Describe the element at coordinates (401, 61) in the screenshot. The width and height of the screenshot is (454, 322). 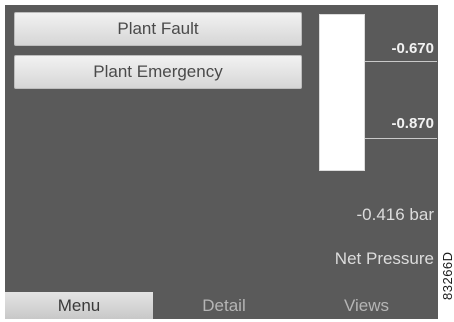
I see `scale-marker-high` at that location.